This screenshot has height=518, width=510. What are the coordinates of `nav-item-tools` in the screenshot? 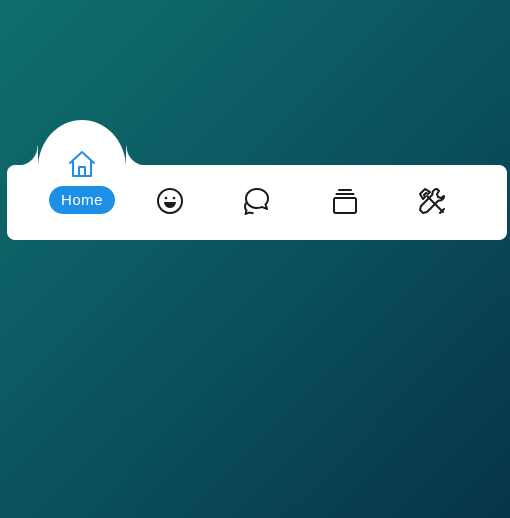 It's located at (432, 201).